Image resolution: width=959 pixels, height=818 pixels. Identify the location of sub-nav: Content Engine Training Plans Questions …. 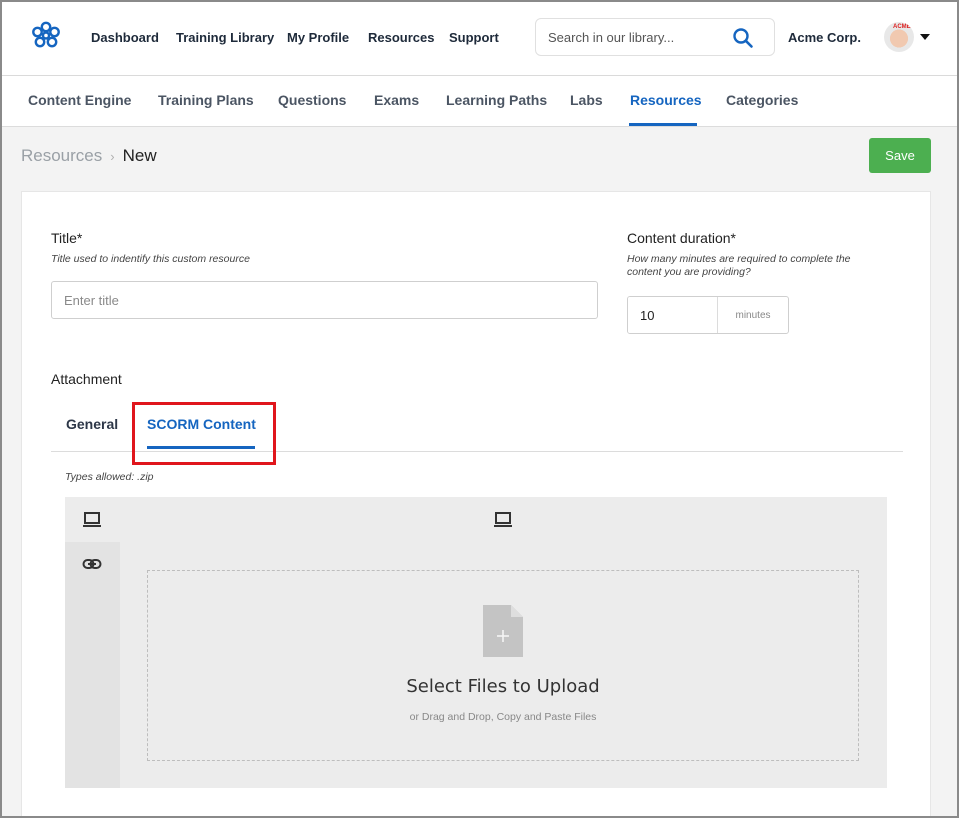
(479, 101).